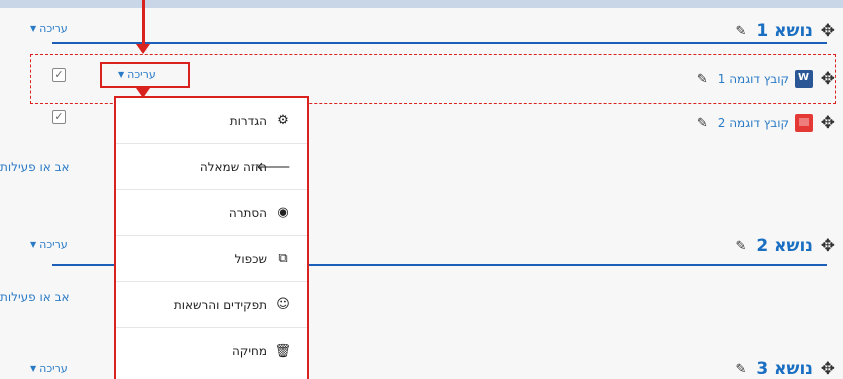  What do you see at coordinates (283, 304) in the screenshot?
I see `user-icon: ☺` at bounding box center [283, 304].